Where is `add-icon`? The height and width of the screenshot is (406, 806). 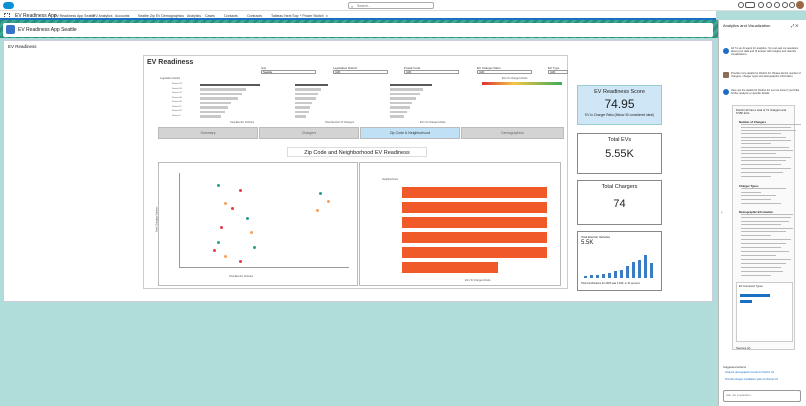 add-icon is located at coordinates (761, 5).